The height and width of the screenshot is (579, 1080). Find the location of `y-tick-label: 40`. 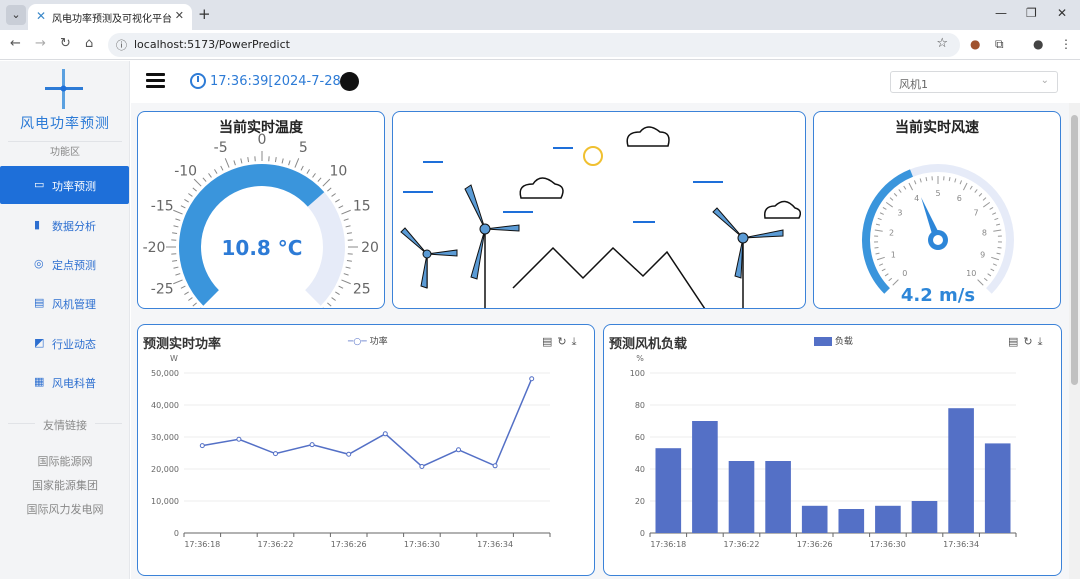

y-tick-label: 40 is located at coordinates (640, 469).